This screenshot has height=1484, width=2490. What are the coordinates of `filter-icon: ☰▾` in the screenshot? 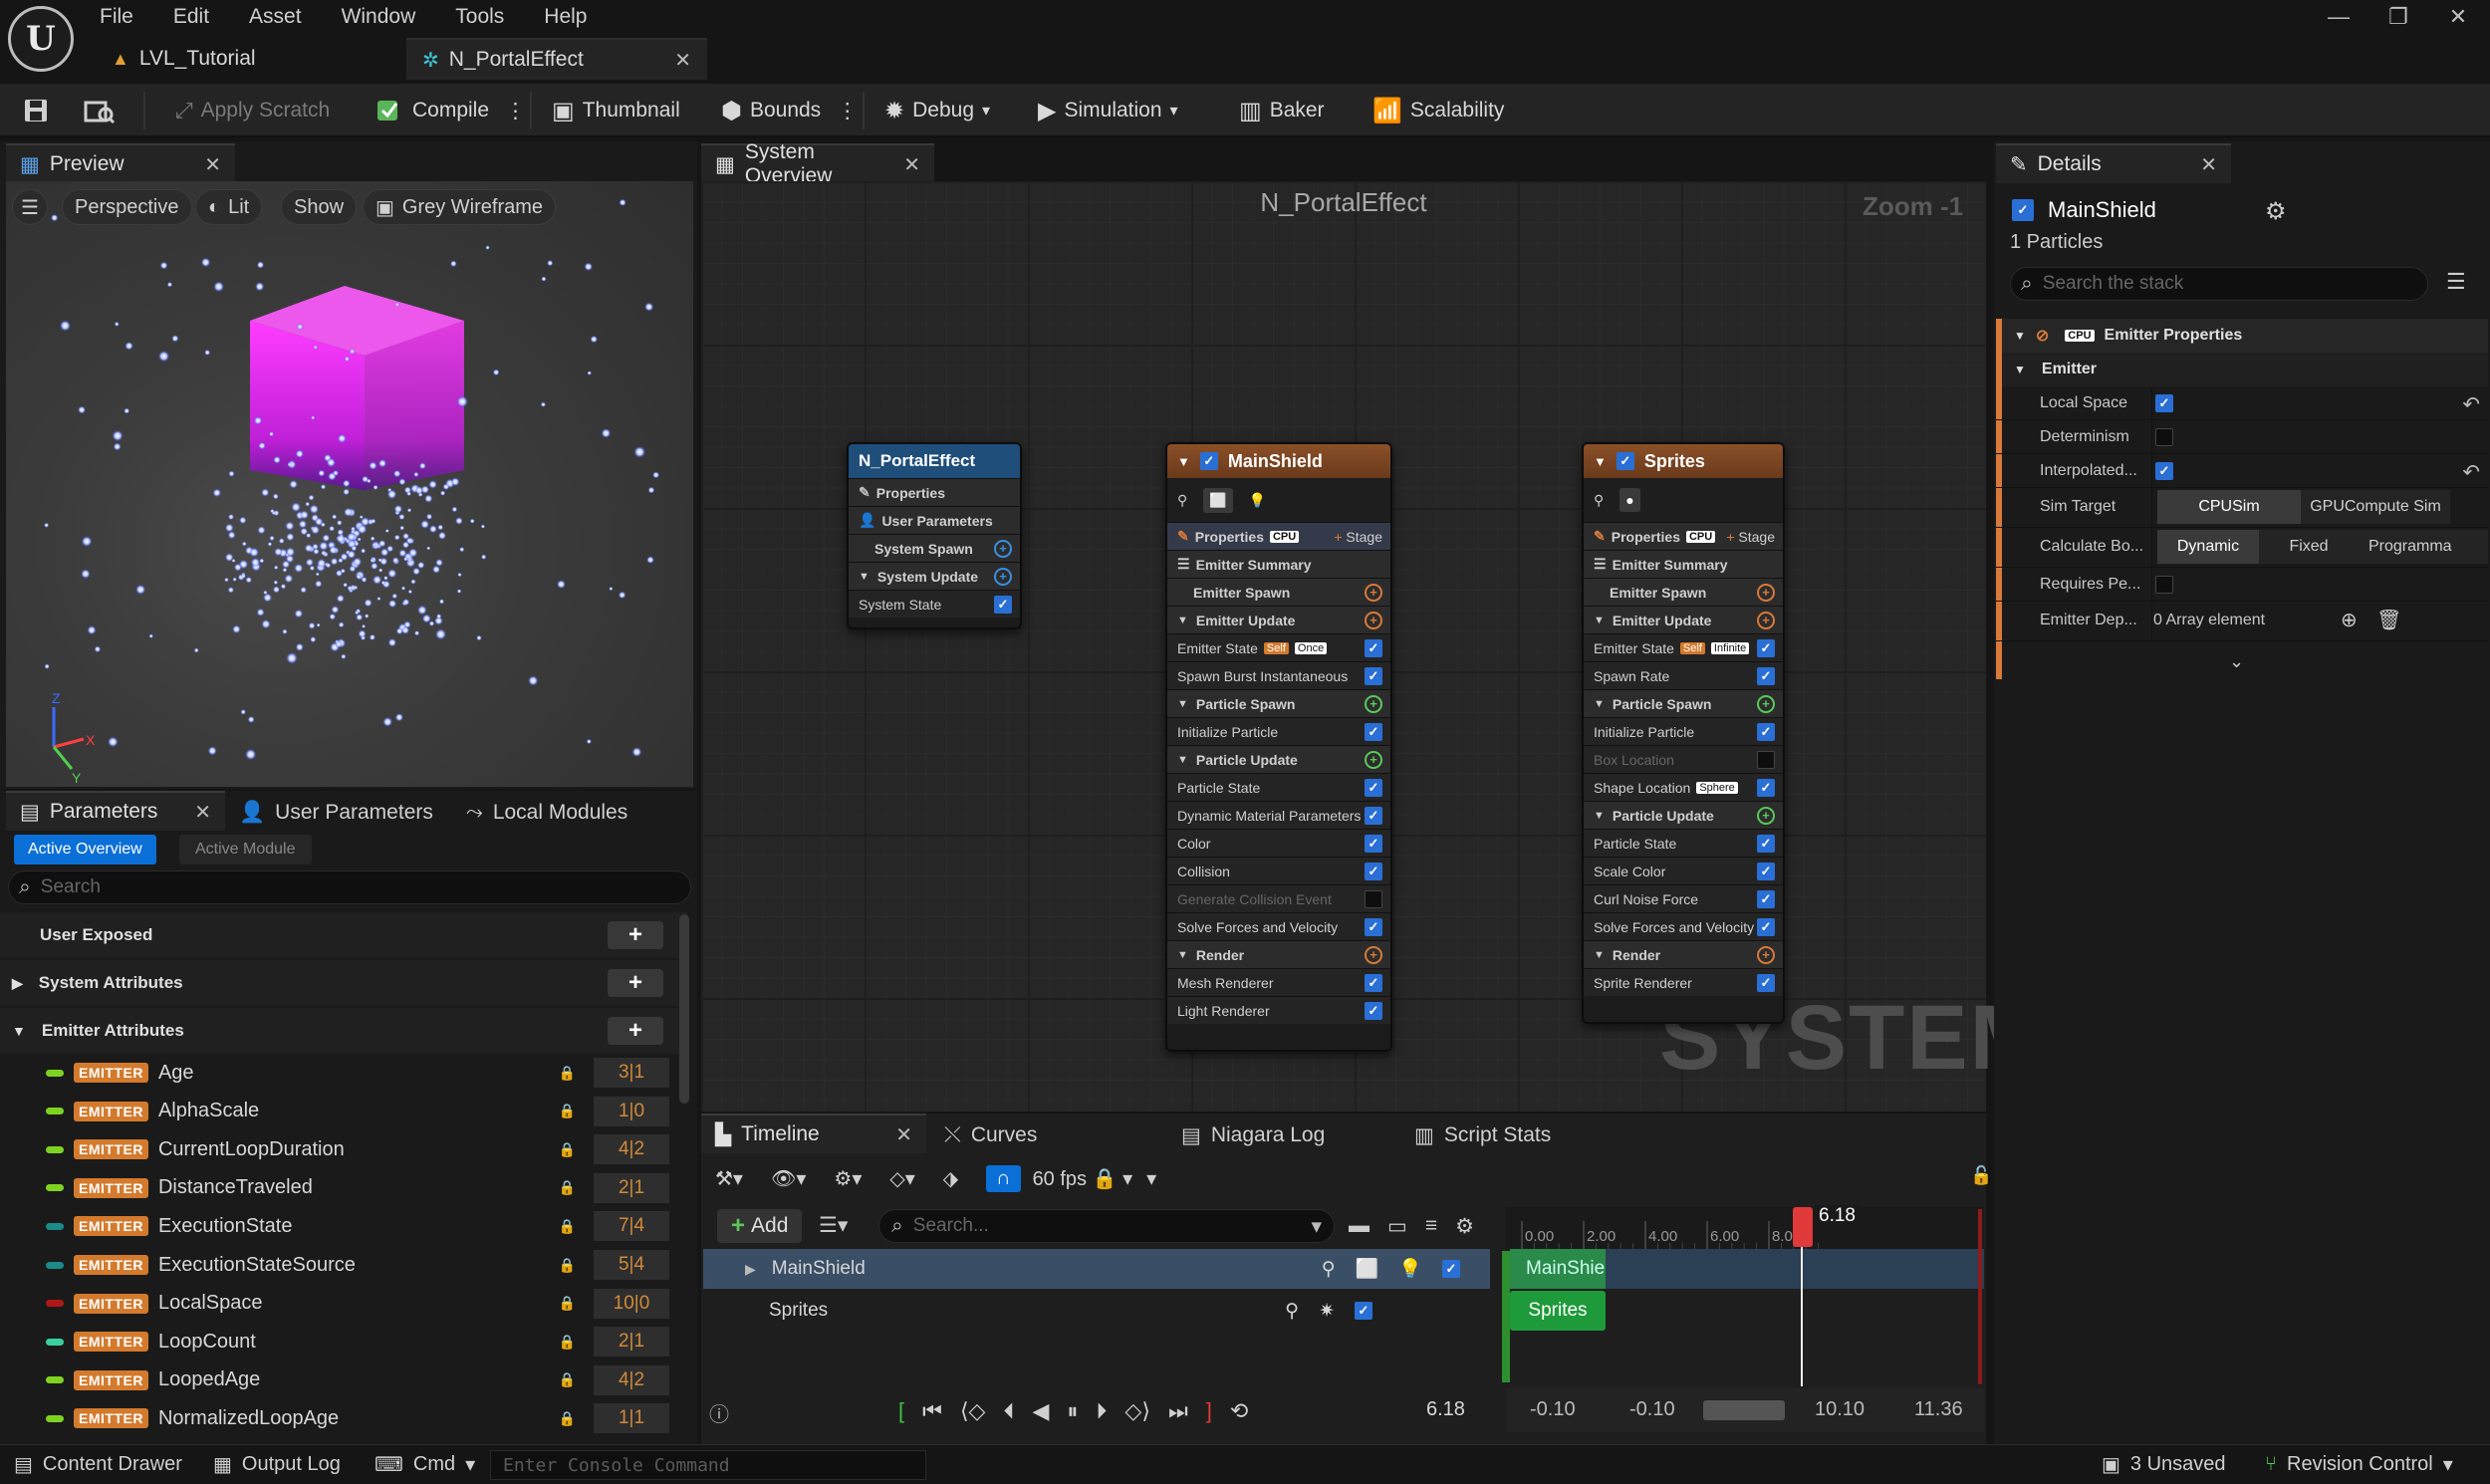 It's located at (833, 1225).